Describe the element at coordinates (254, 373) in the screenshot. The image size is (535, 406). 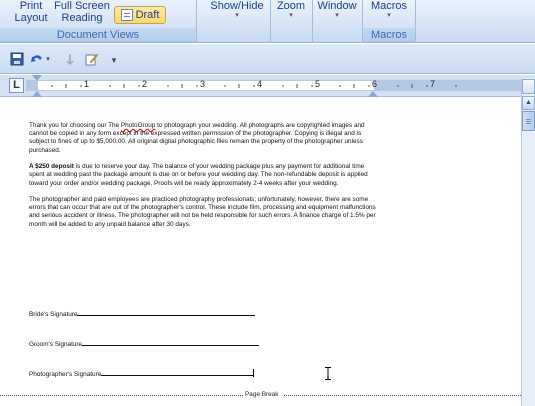
I see `text-cursor` at that location.